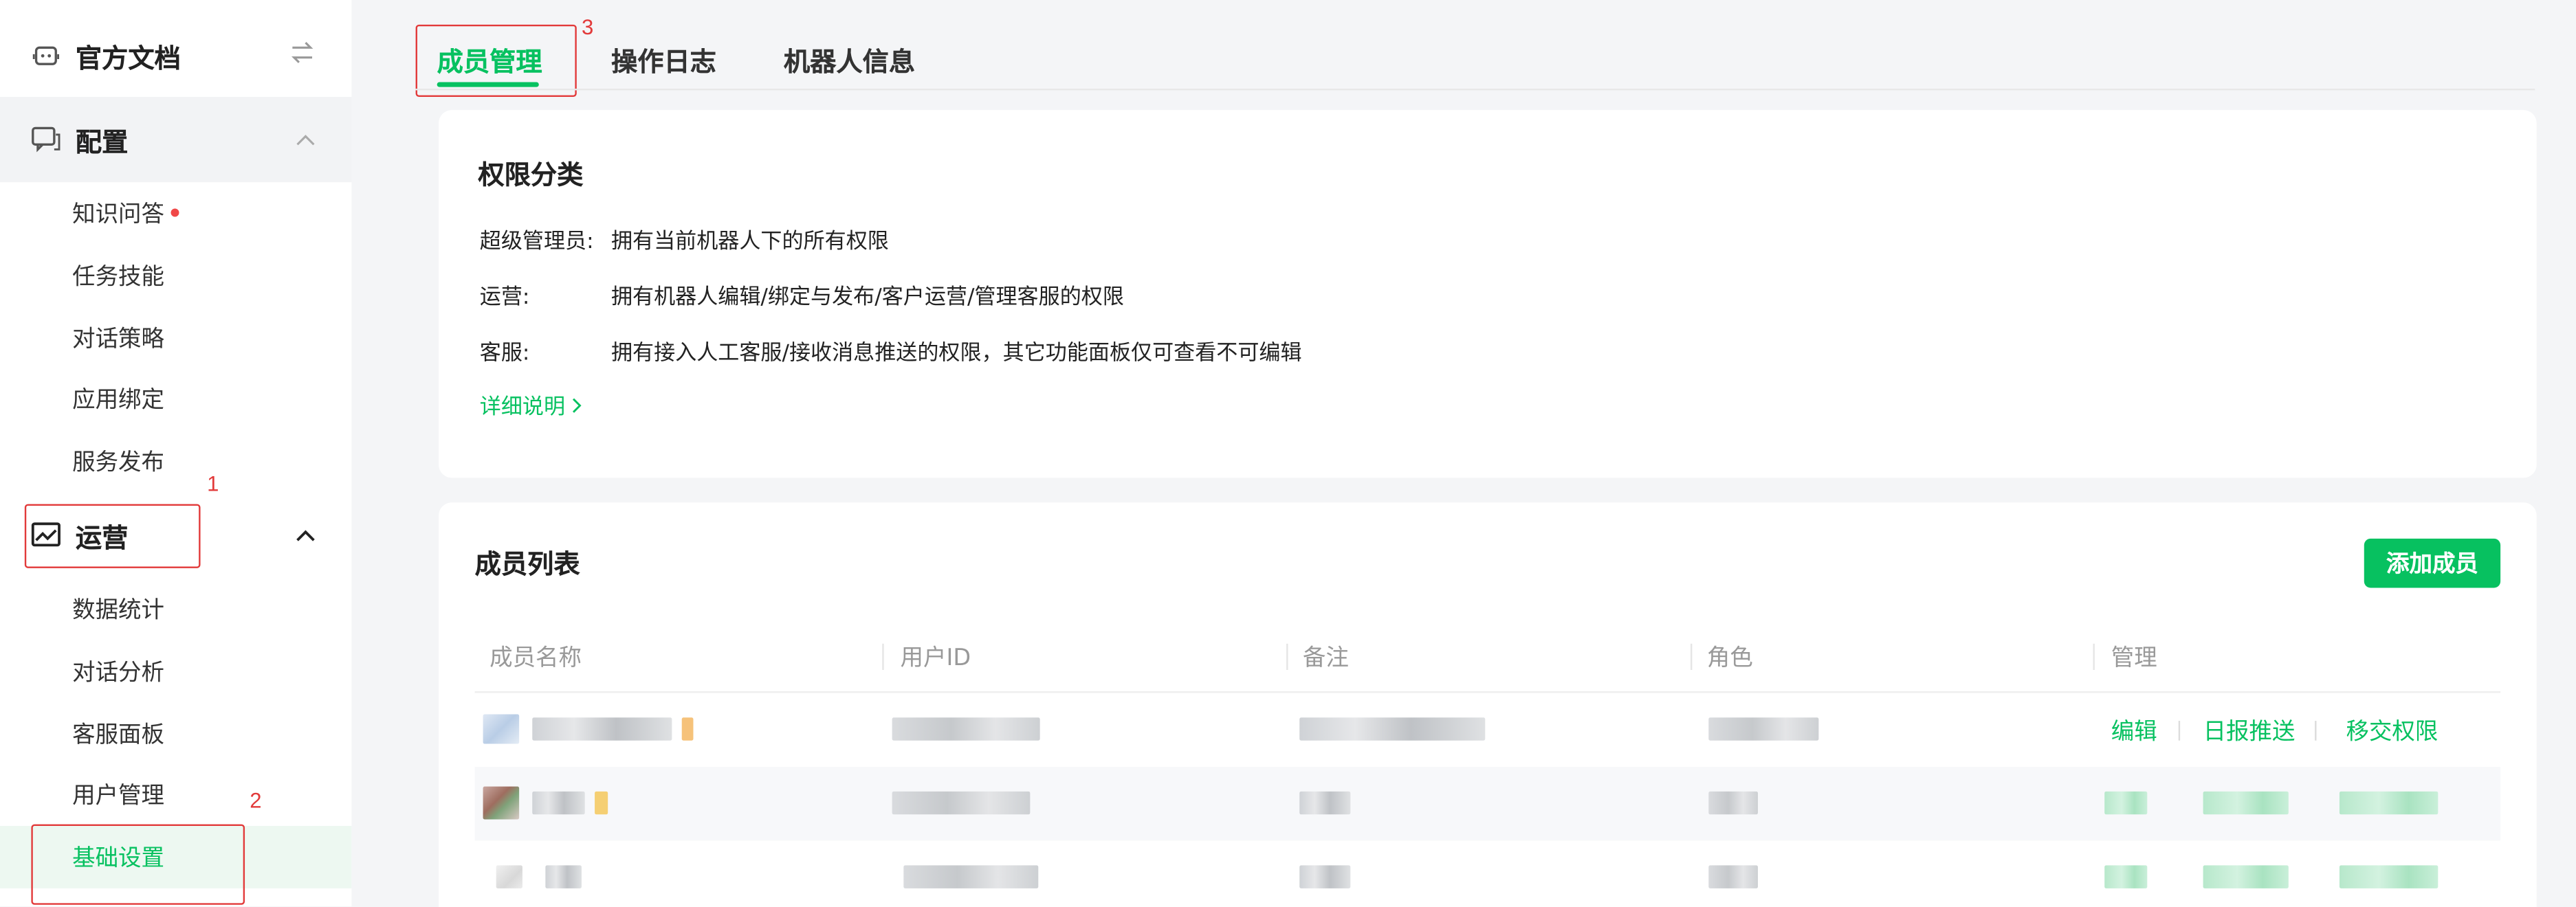  I want to click on sidebar-item-dialog-analysis: 对话分析, so click(175, 671).